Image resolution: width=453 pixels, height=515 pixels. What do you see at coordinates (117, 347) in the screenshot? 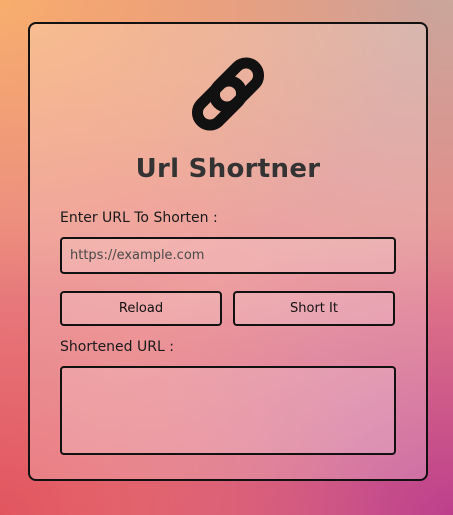
I see `shortened-url-label: Shortened URL :` at bounding box center [117, 347].